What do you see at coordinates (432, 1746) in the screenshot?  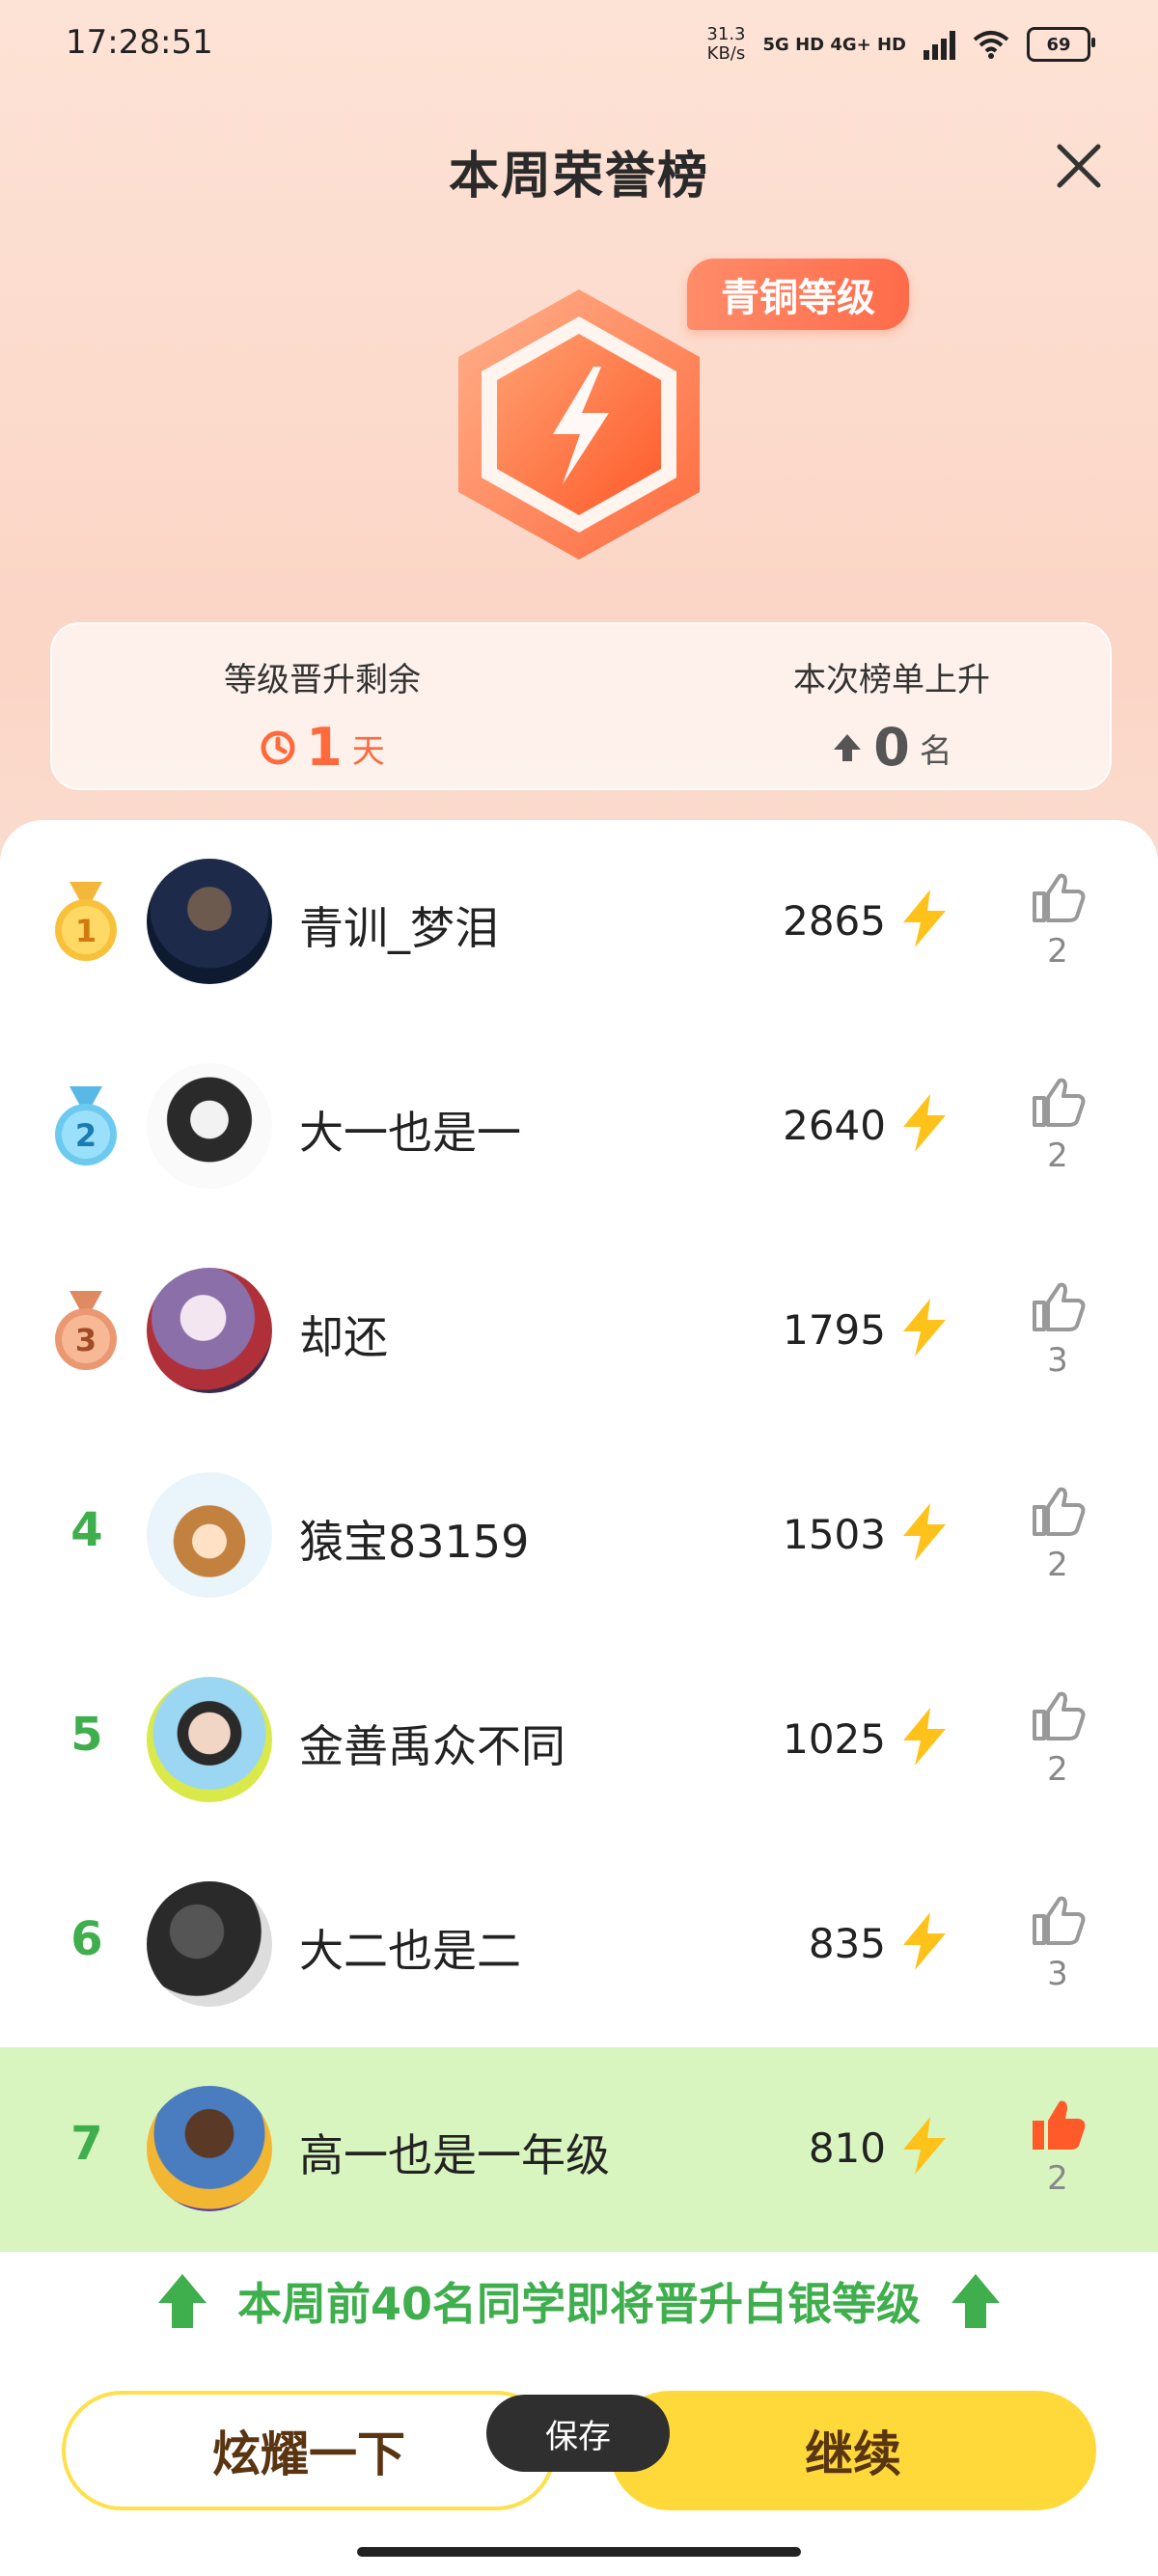 I see `player-name: 金善禹众不同` at bounding box center [432, 1746].